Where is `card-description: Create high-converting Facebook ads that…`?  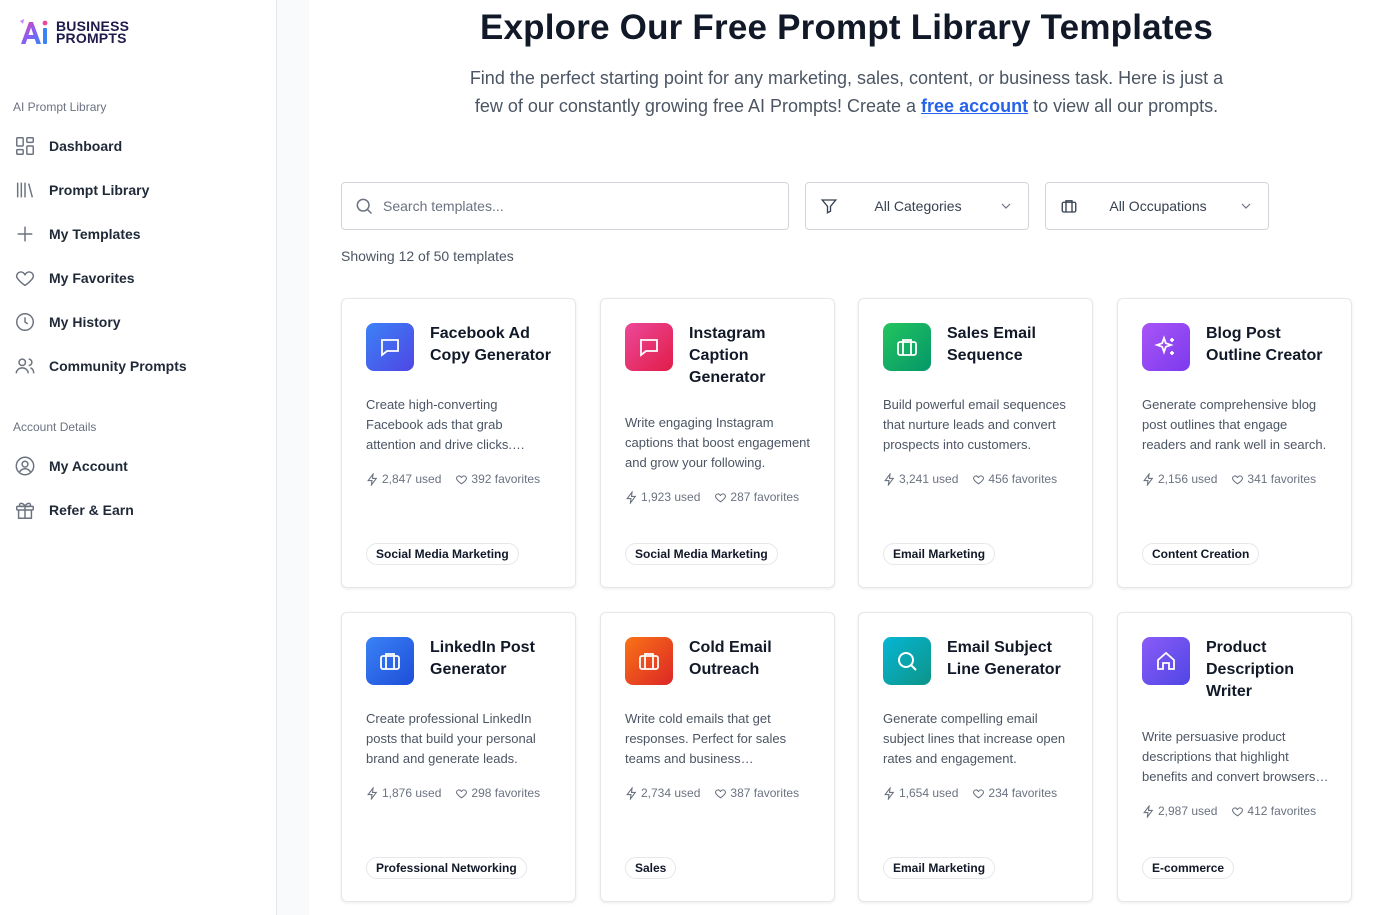 card-description: Create high-converting Facebook ads that… is located at coordinates (439, 424).